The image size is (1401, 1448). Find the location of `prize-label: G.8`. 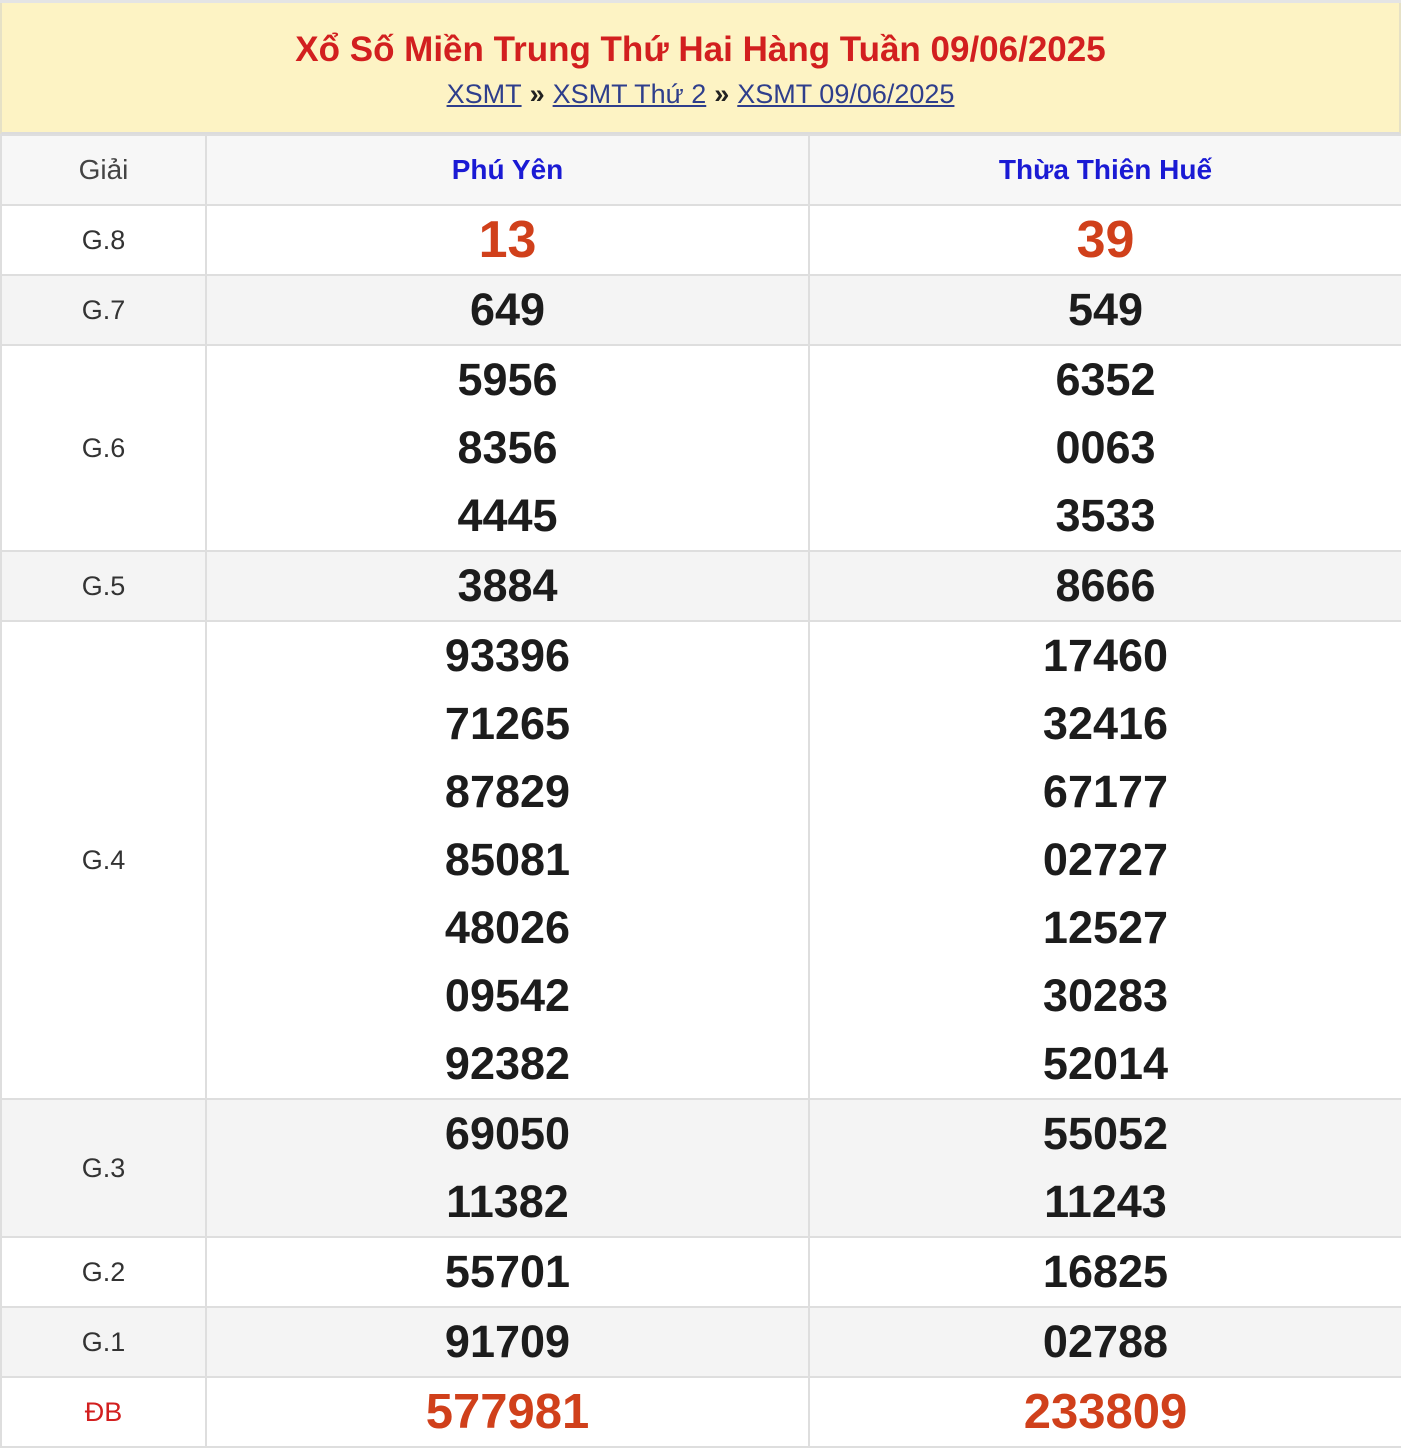

prize-label: G.8 is located at coordinates (103, 240).